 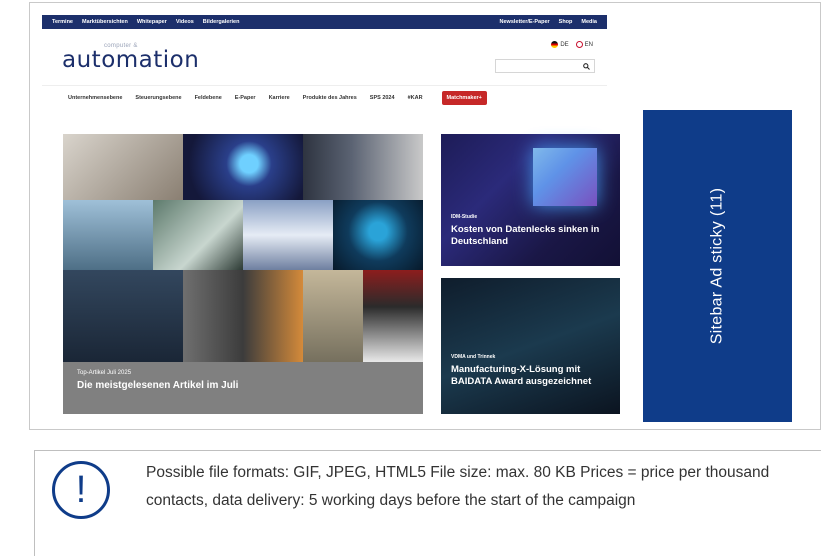 I want to click on nav-item: Karriere, so click(x=279, y=98).